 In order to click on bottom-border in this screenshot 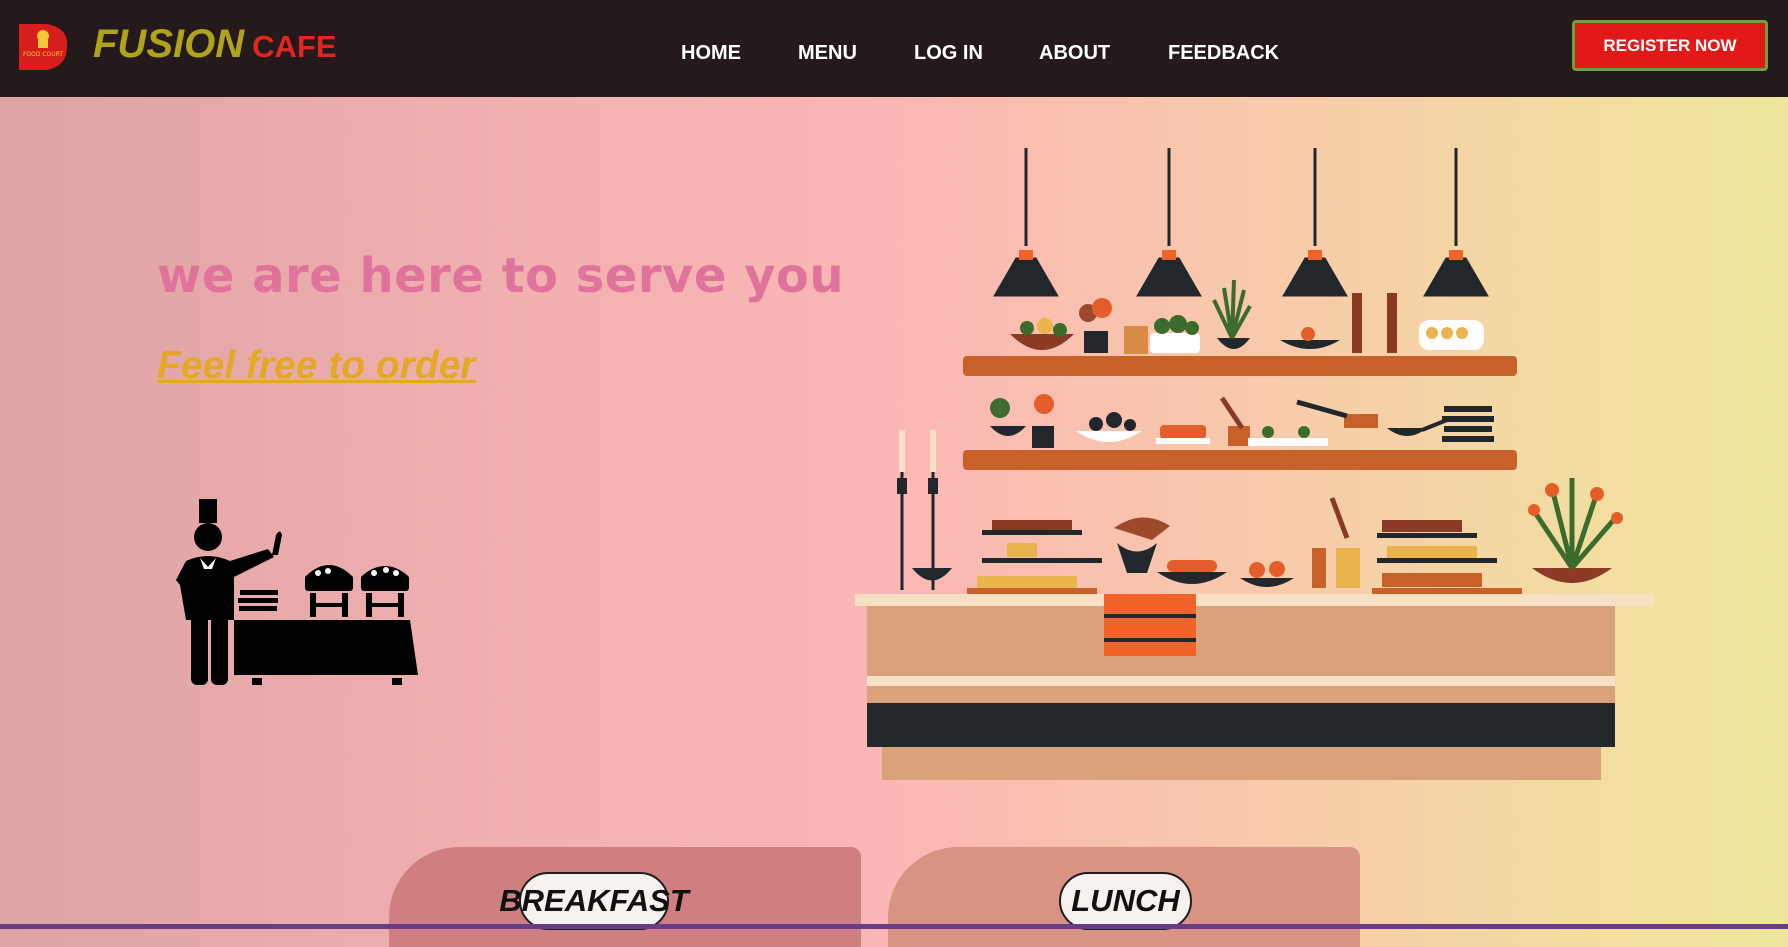, I will do `click(894, 926)`.